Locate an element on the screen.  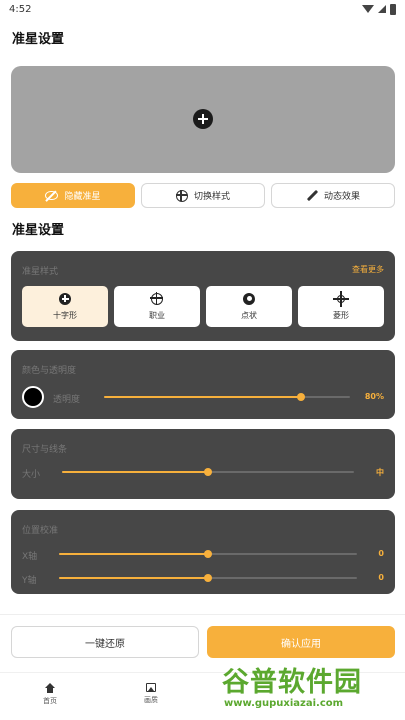
color-opacity-card: 颜色与透明度 透明度 80% is located at coordinates (203, 384).